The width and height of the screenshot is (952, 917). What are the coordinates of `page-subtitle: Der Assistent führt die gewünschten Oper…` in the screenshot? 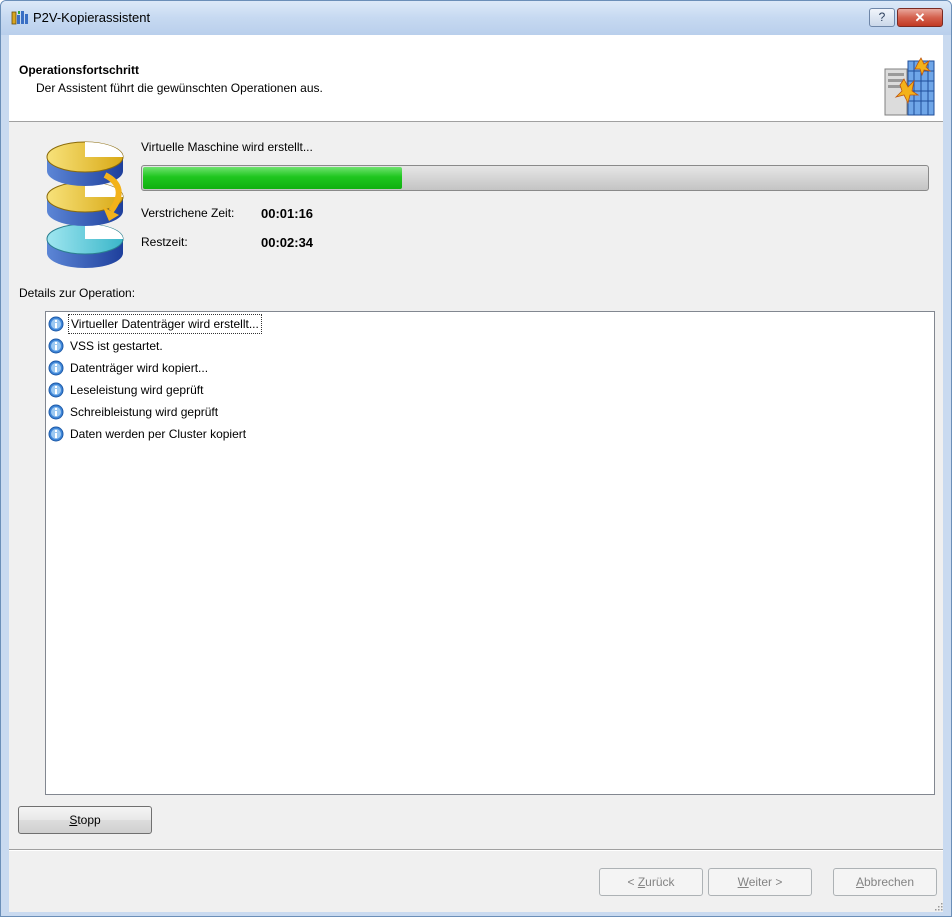 It's located at (179, 88).